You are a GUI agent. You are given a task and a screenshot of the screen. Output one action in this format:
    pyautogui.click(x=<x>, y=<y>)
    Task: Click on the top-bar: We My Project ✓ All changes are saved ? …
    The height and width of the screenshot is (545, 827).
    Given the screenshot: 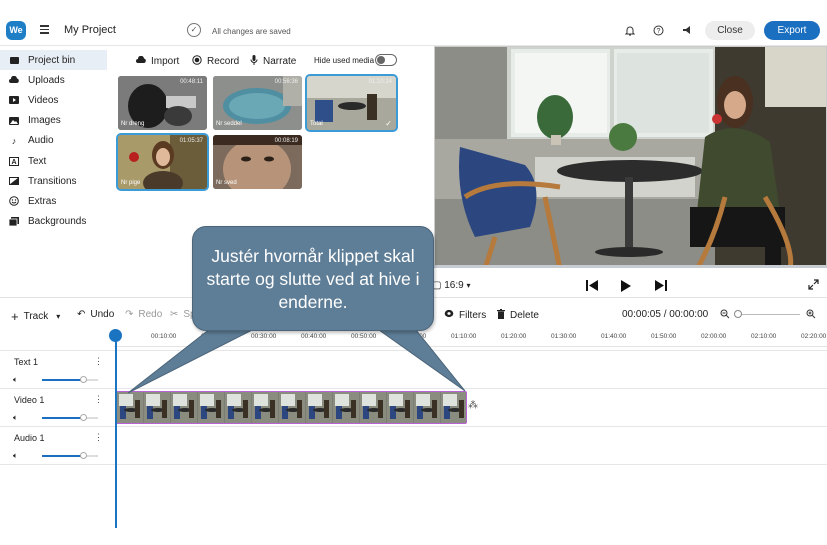 What is the action you would take?
    pyautogui.click(x=413, y=23)
    